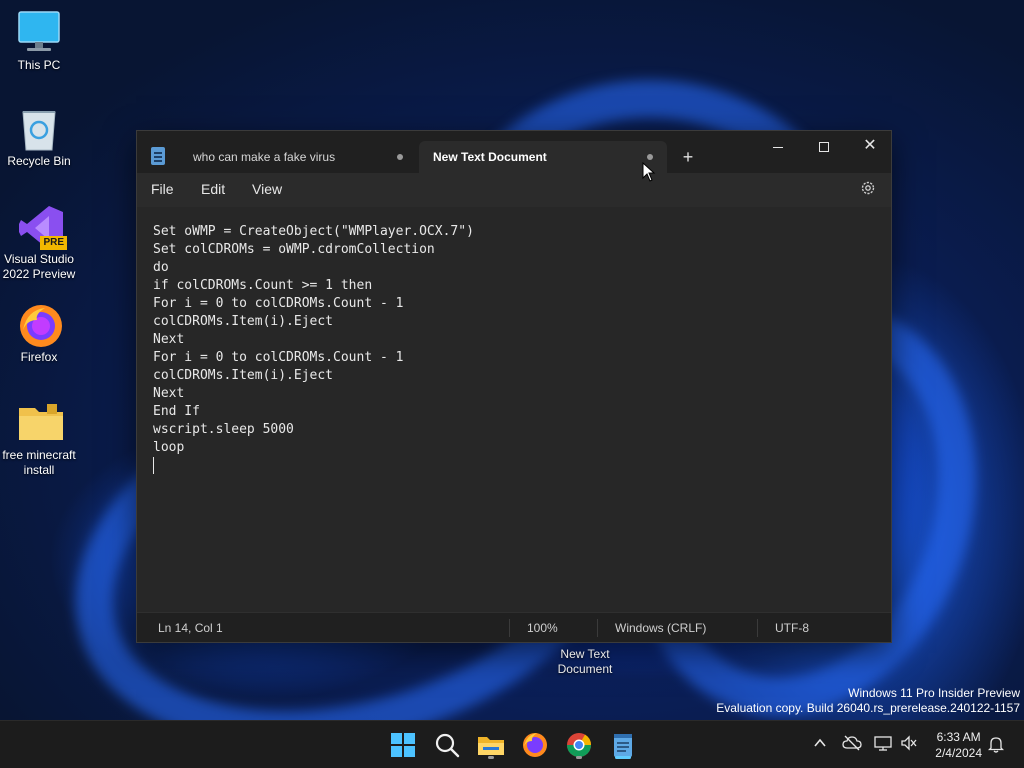 Image resolution: width=1024 pixels, height=768 pixels. I want to click on new-tab-button: +, so click(688, 158).